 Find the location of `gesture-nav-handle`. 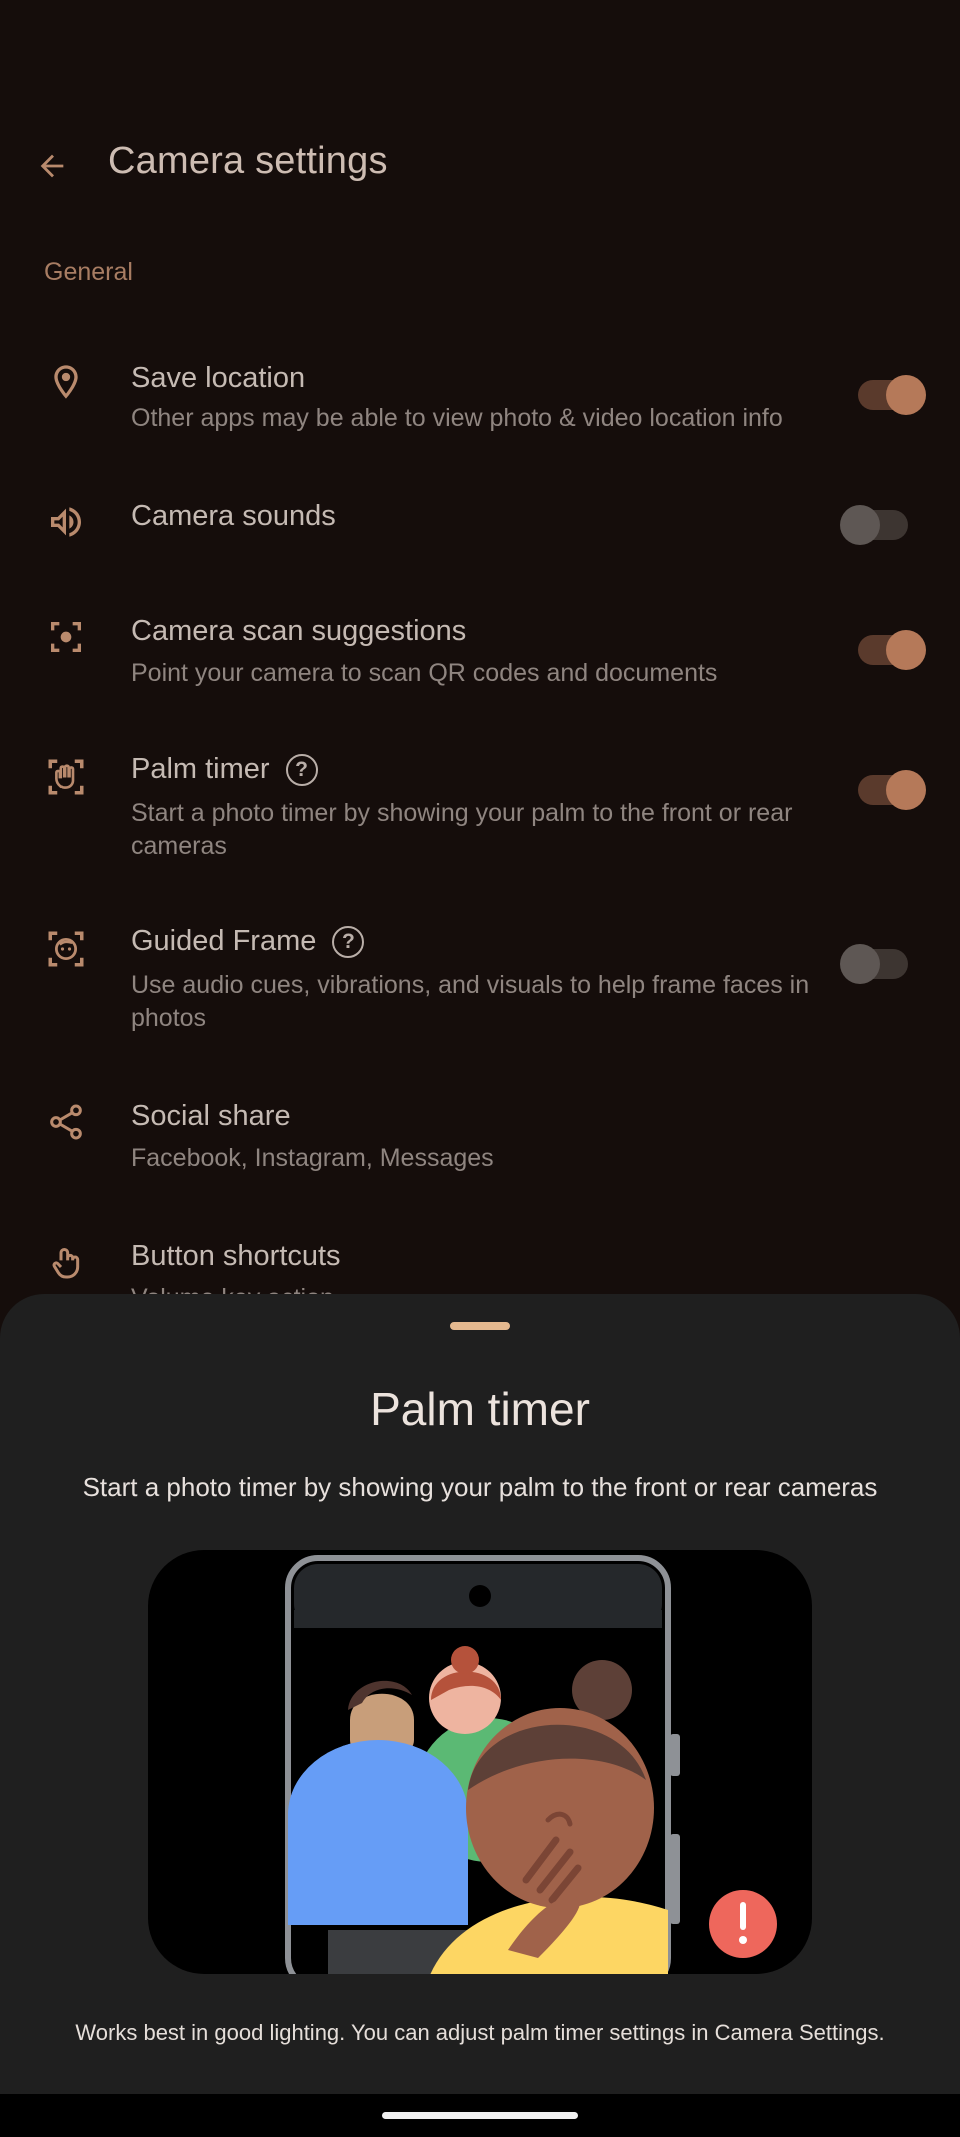

gesture-nav-handle is located at coordinates (480, 2115).